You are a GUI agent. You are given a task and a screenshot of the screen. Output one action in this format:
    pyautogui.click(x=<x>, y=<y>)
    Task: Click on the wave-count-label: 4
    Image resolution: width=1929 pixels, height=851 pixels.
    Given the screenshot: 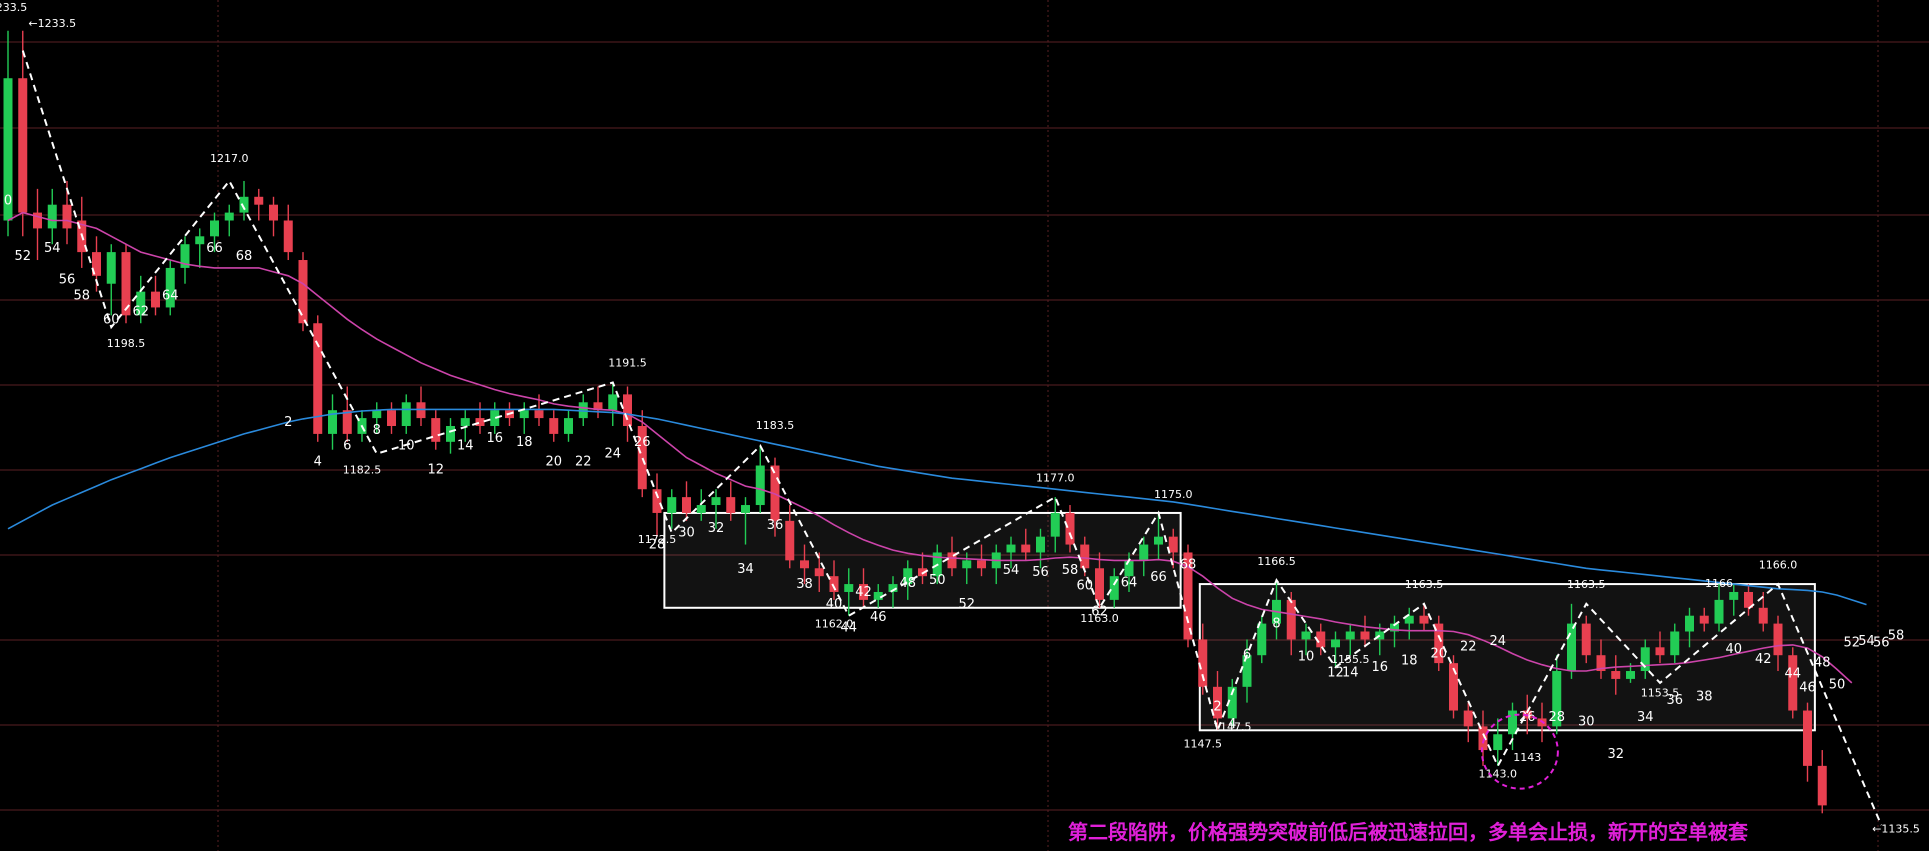 What is the action you would take?
    pyautogui.click(x=318, y=462)
    